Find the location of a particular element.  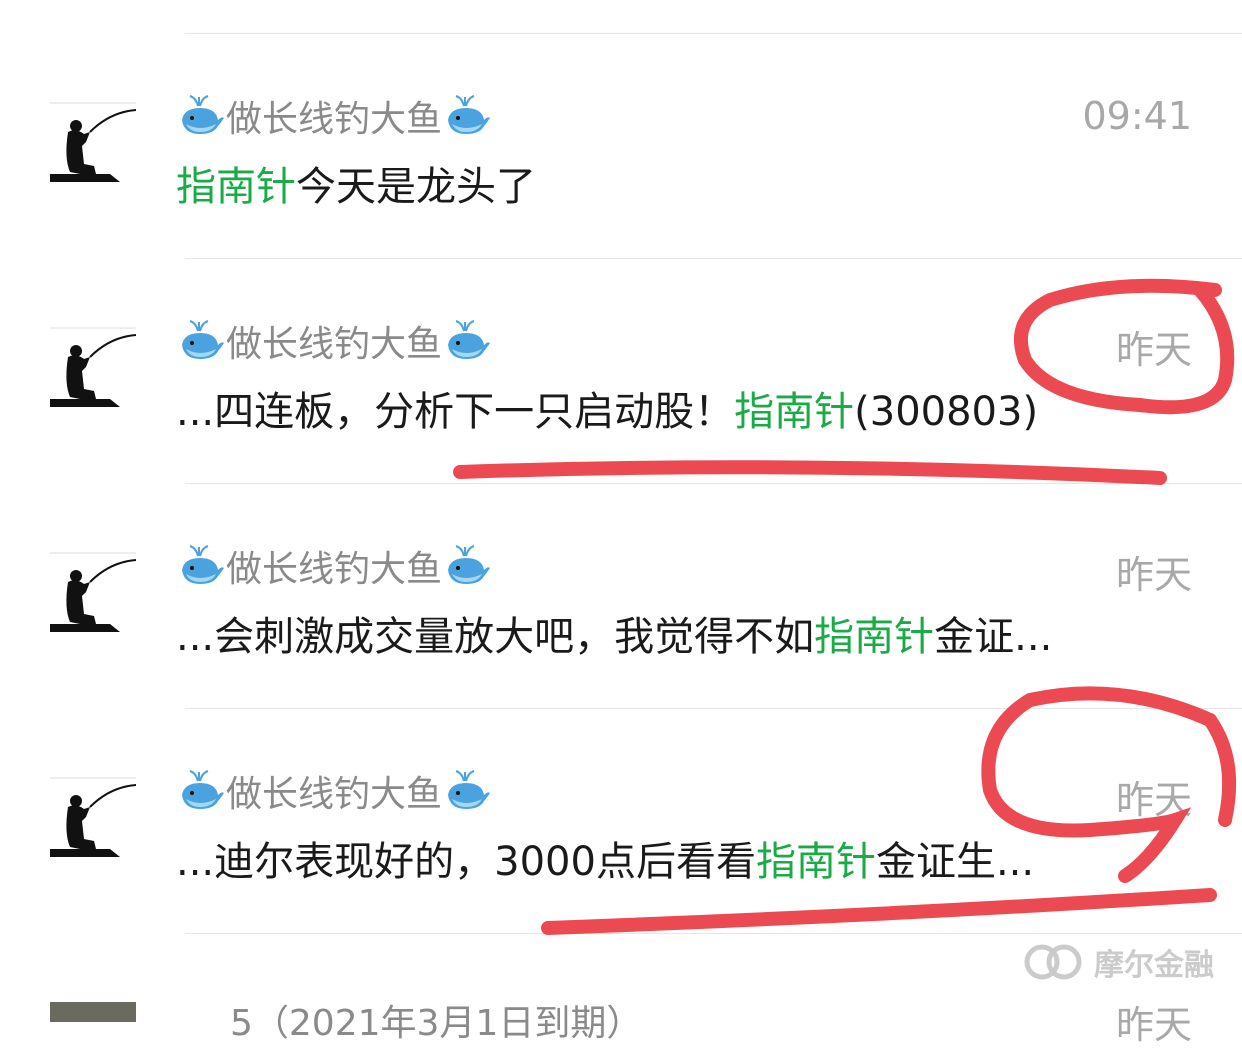

message-text: 今天是龙头了 is located at coordinates (416, 187).